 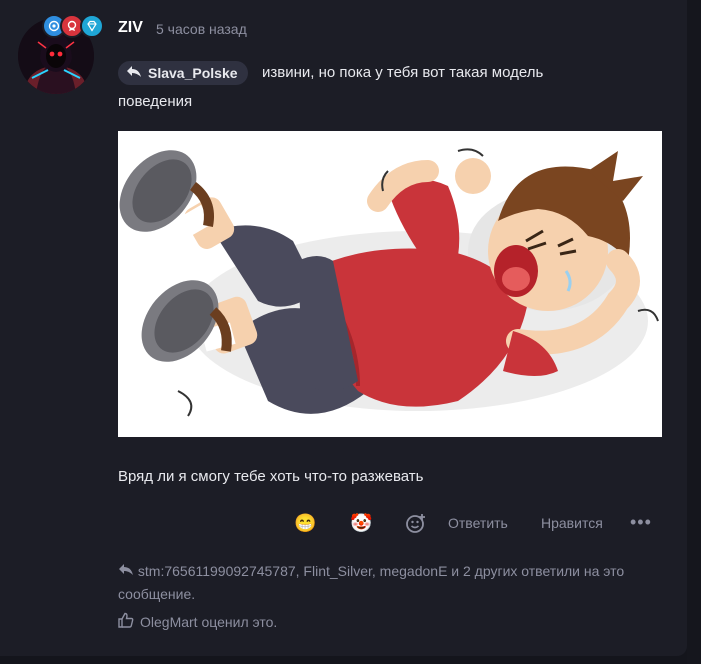 What do you see at coordinates (155, 101) in the screenshot?
I see `message-text-line2: поведения` at bounding box center [155, 101].